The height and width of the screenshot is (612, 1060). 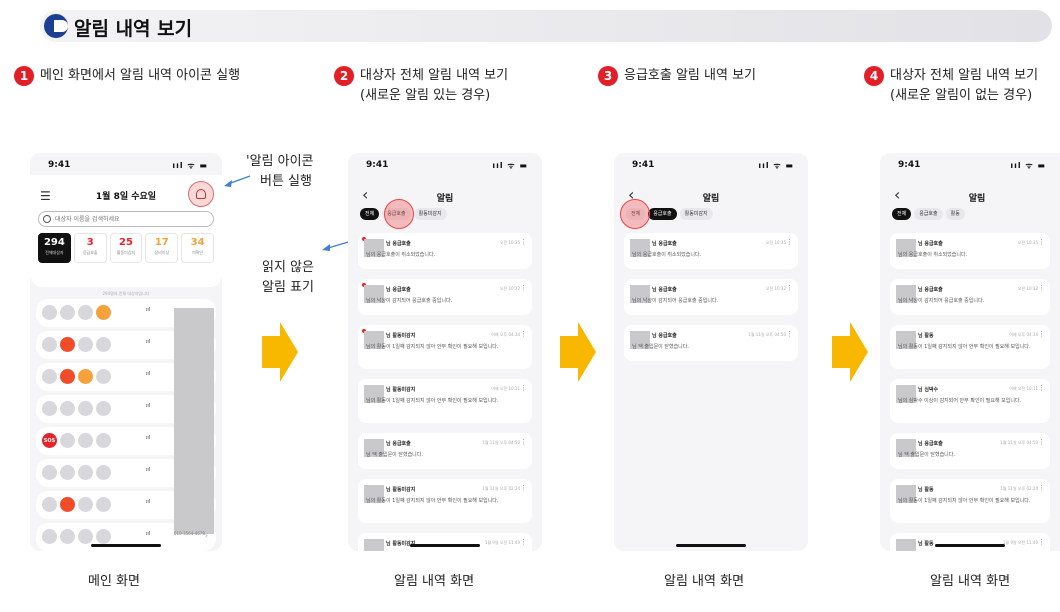 What do you see at coordinates (677, 76) in the screenshot?
I see `step-3: 3 응급호출 알림 내역 보기` at bounding box center [677, 76].